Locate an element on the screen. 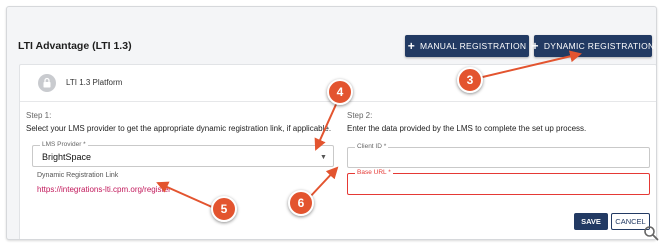 The width and height of the screenshot is (670, 246). annotation-badge-6: 6 is located at coordinates (301, 203).